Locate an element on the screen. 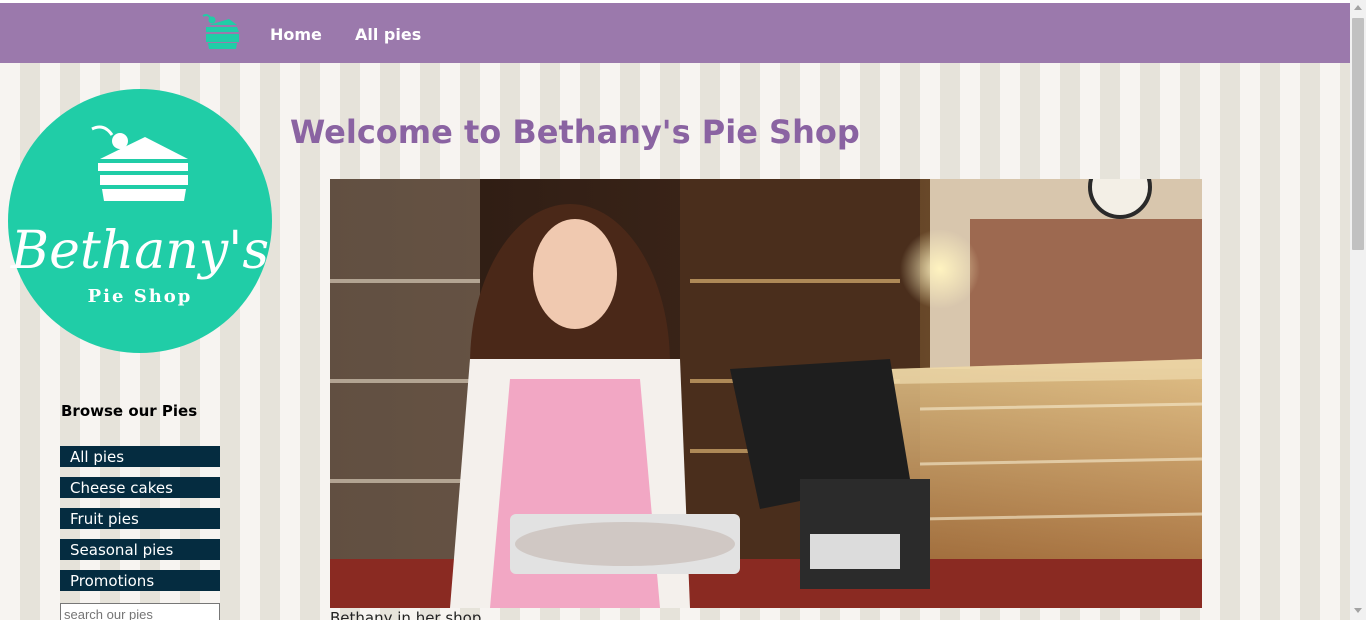 The image size is (1366, 620). shop-logo: Bethany's Pie Shop is located at coordinates (140, 221).